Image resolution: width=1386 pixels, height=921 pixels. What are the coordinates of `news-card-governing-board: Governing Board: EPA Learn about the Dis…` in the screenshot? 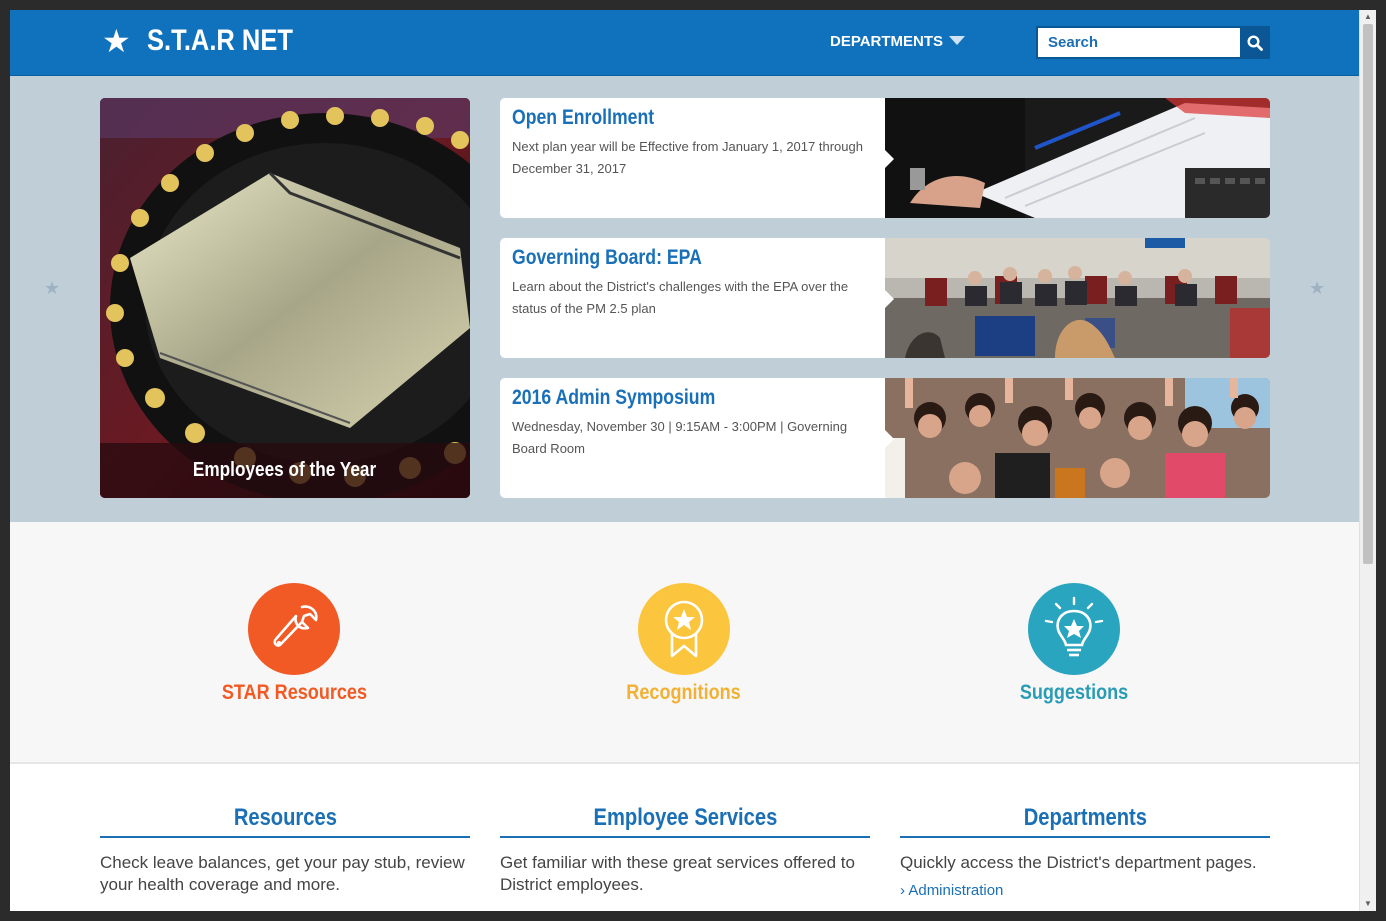 It's located at (885, 298).